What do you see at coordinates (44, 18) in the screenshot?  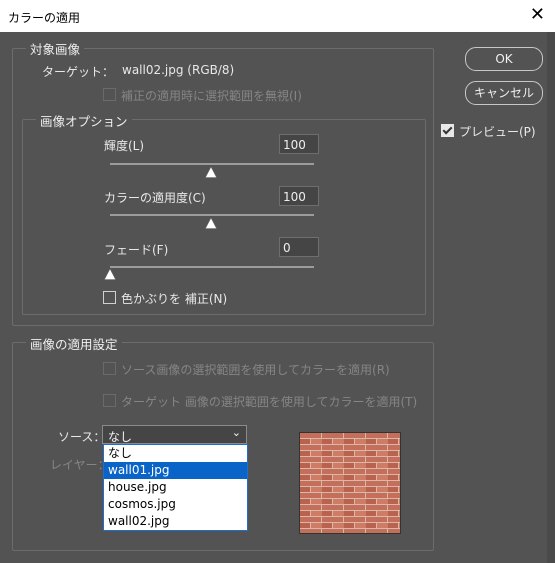 I see `window-title: カラーの適用` at bounding box center [44, 18].